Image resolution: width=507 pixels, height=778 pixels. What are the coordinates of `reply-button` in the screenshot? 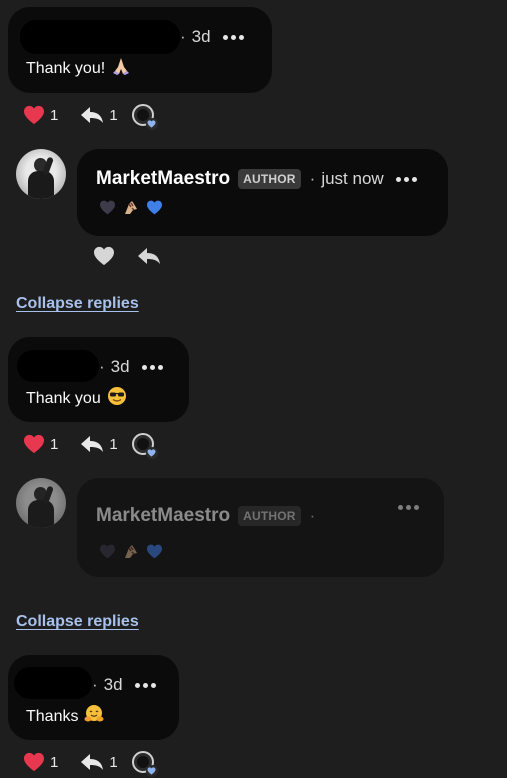 It's located at (149, 256).